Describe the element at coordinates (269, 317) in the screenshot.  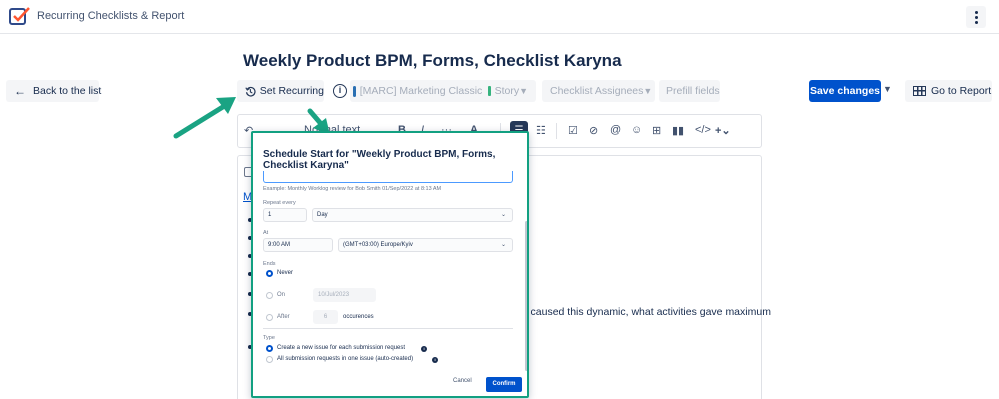
I see `ends-after-radio` at that location.